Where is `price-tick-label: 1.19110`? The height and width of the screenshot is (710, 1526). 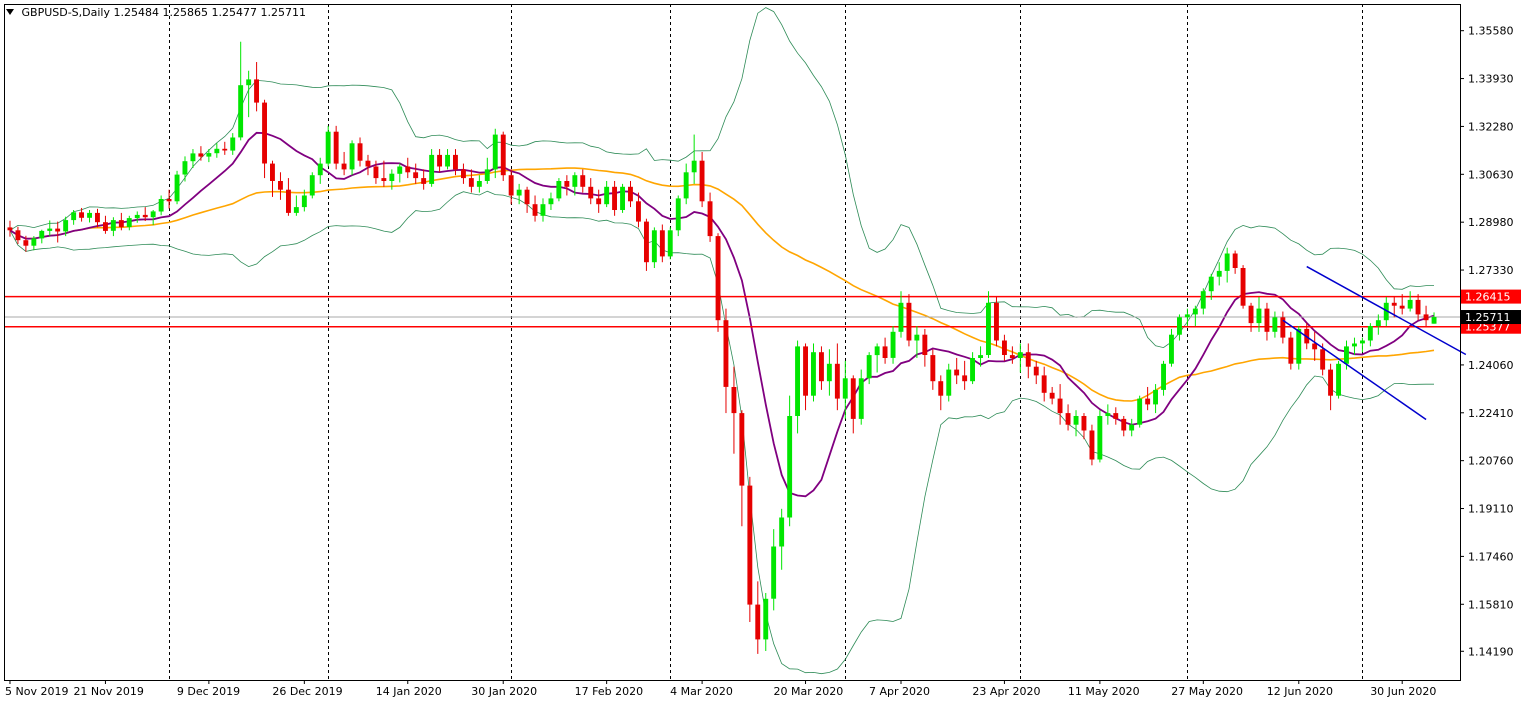 price-tick-label: 1.19110 is located at coordinates (1491, 509).